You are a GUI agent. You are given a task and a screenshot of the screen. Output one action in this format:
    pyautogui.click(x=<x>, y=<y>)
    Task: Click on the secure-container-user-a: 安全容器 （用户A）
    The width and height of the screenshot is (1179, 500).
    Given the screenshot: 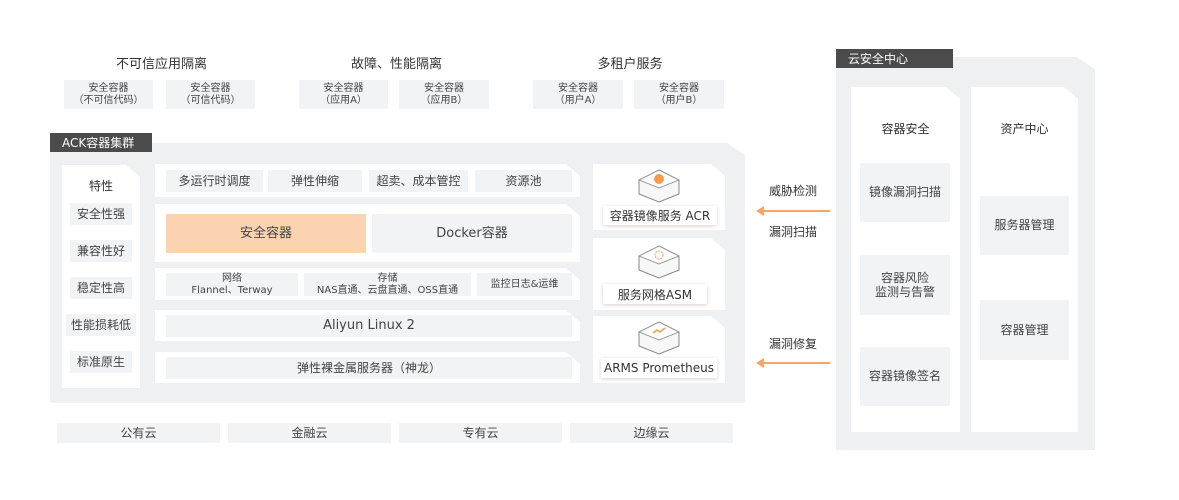 What is the action you would take?
    pyautogui.click(x=578, y=94)
    